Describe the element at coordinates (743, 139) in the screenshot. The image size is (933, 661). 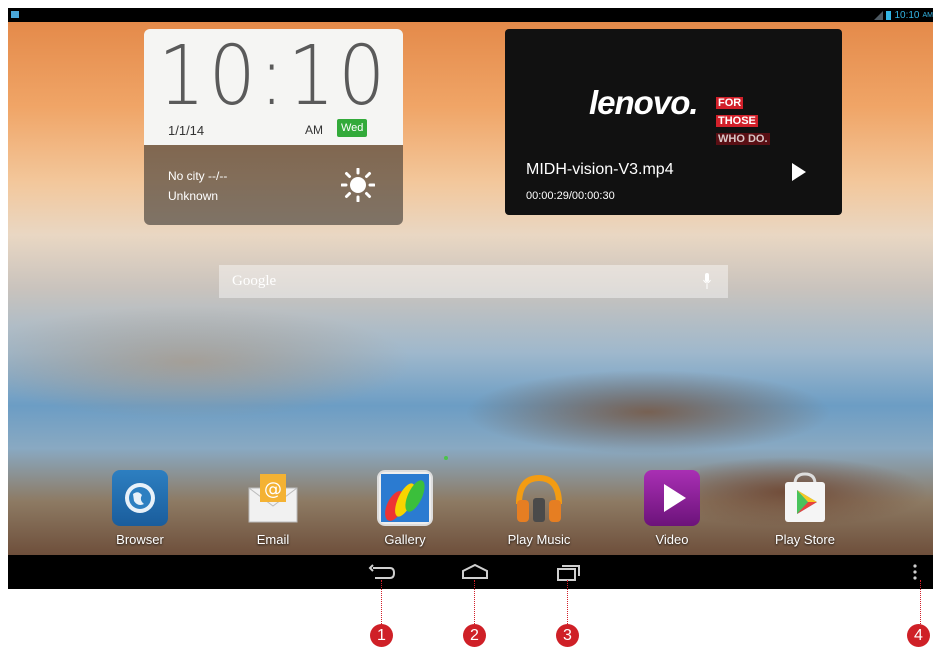
I see `tagline-line-3: WHO DO.` at that location.